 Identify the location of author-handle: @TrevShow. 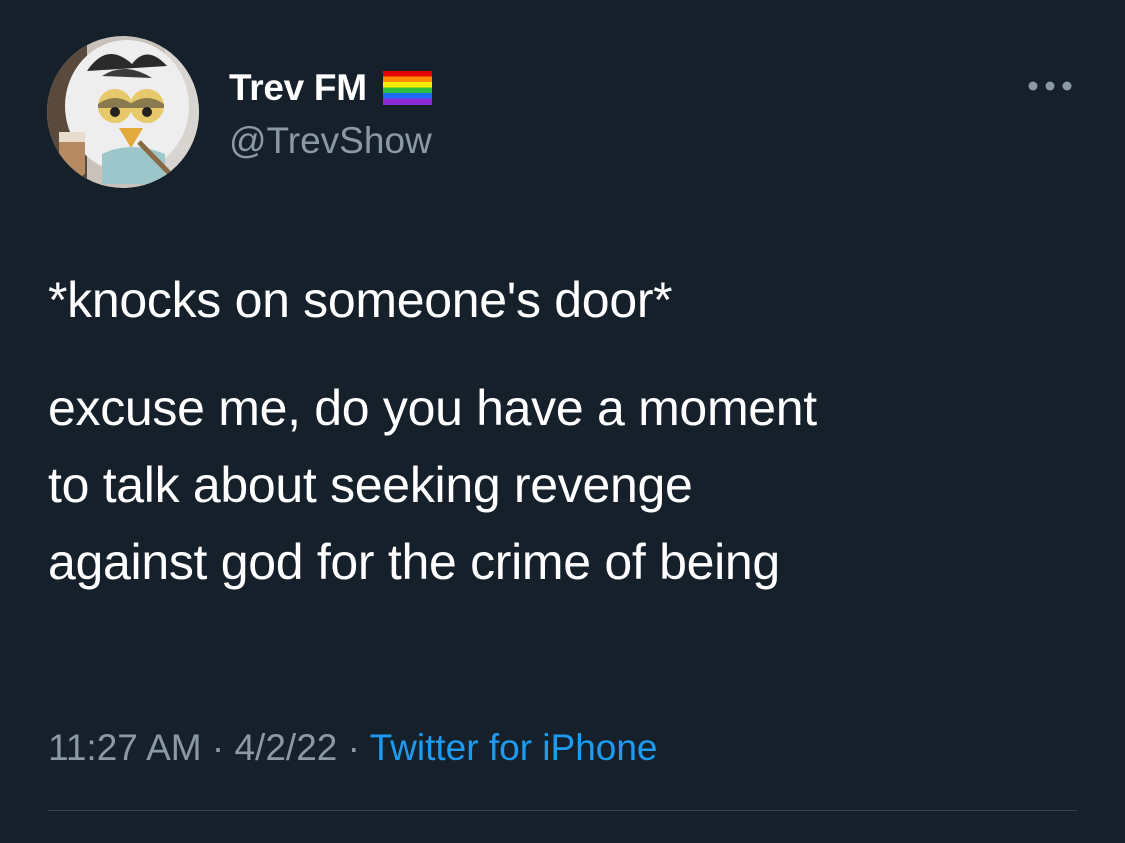
(330, 141).